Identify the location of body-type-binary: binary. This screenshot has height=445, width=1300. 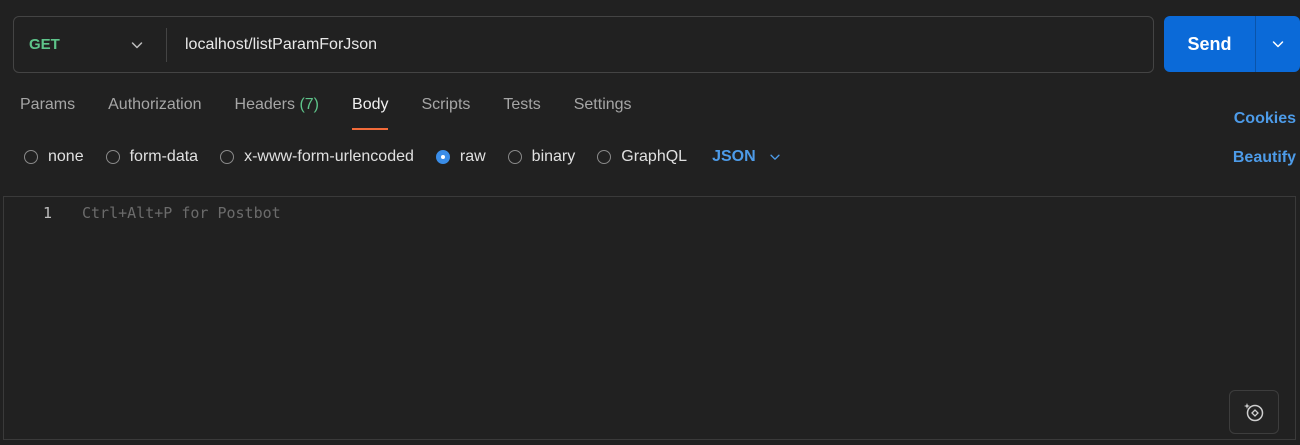
(541, 157).